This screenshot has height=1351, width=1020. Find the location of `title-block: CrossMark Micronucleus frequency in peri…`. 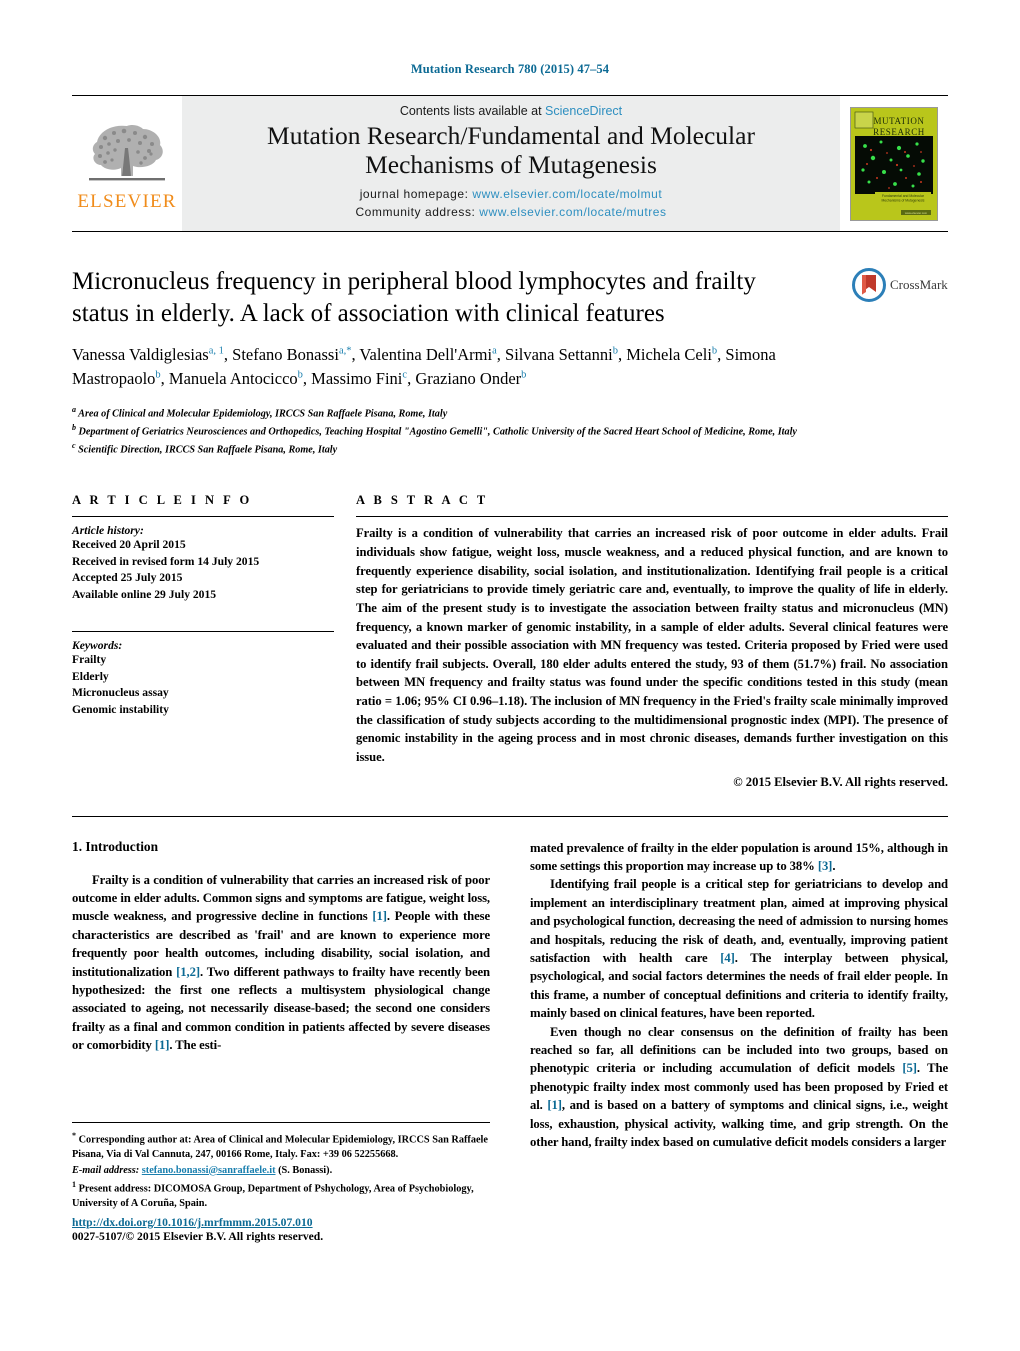

title-block: CrossMark Micronucleus frequency in peri… is located at coordinates (510, 361).